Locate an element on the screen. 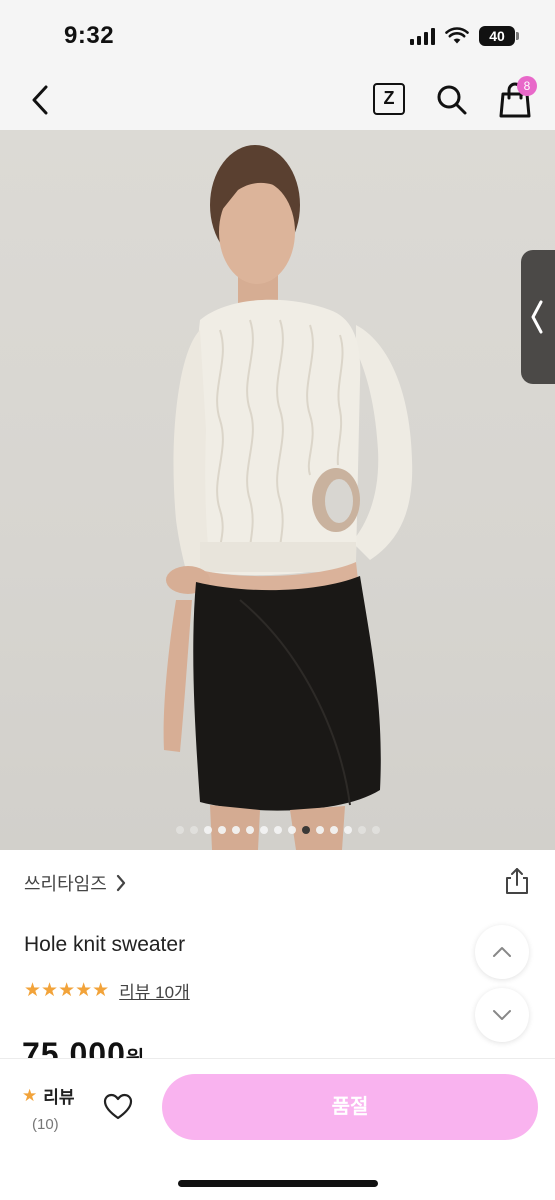 This screenshot has width=555, height=1200. z-icon: Z is located at coordinates (389, 99).